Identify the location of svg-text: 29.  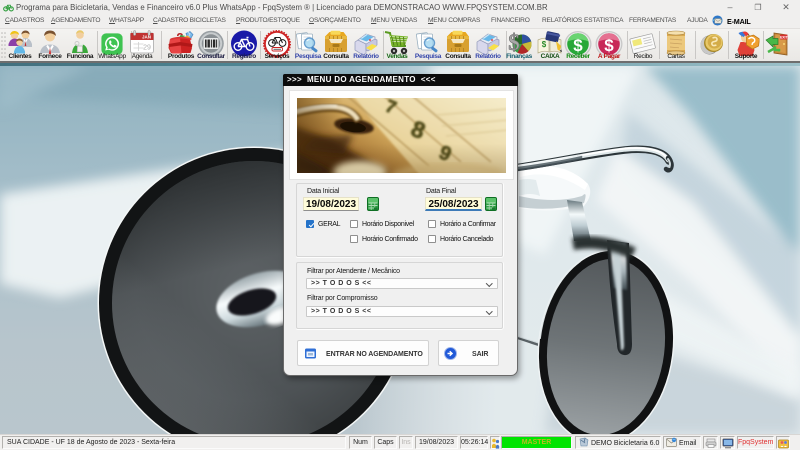
(147, 48).